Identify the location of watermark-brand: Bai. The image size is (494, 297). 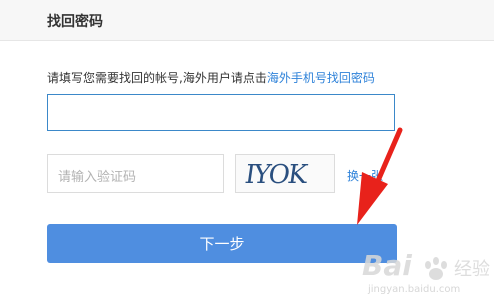
(387, 265).